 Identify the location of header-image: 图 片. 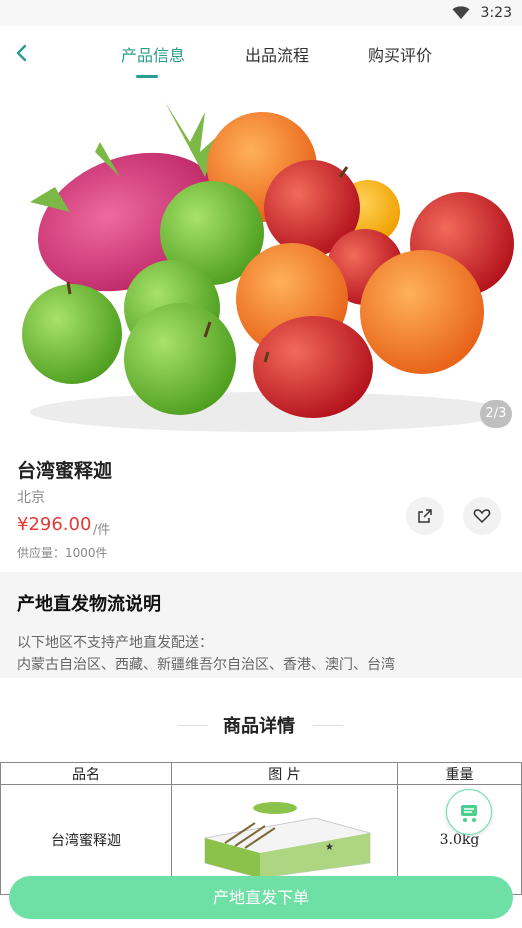
(284, 773).